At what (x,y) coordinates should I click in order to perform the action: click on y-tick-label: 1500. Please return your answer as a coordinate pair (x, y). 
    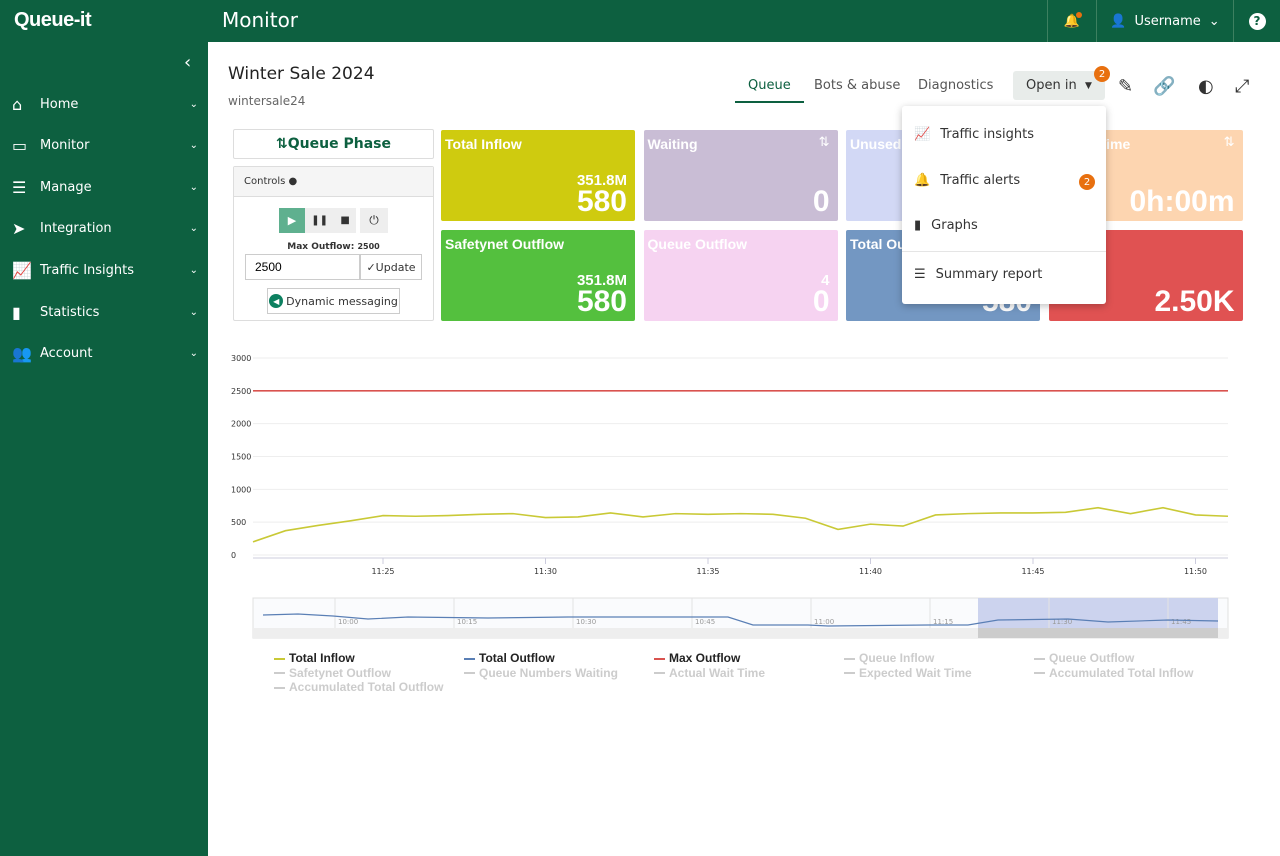
    Looking at the image, I should click on (241, 457).